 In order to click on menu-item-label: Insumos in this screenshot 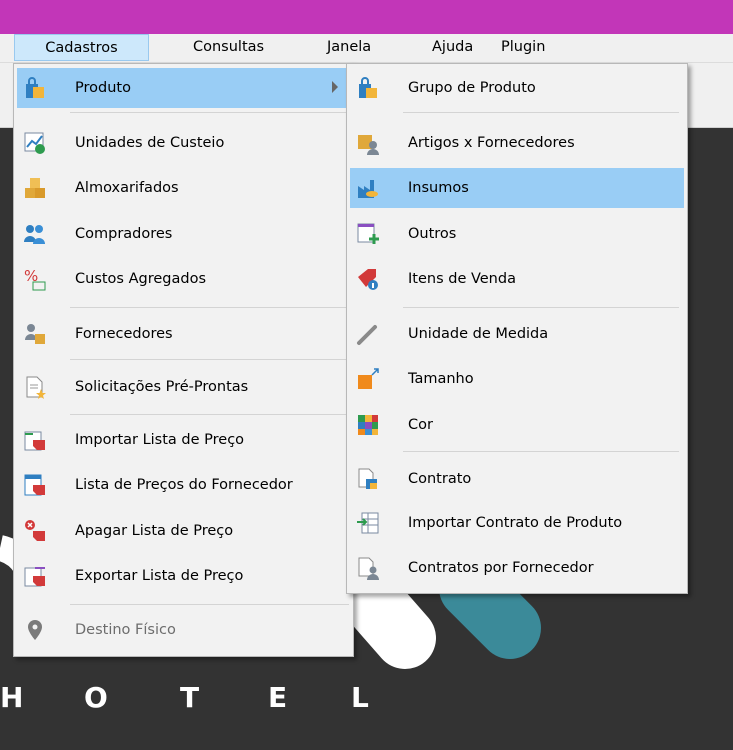, I will do `click(438, 188)`.